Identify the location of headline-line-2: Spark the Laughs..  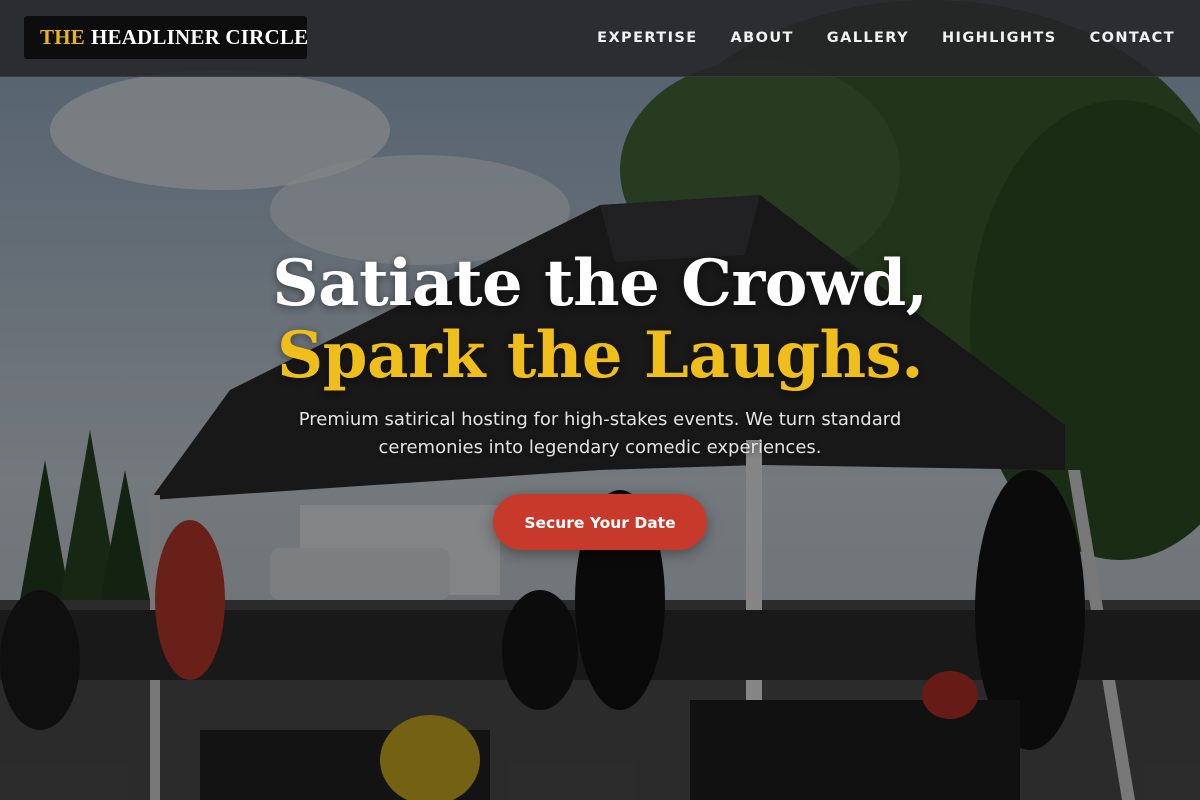
(600, 355).